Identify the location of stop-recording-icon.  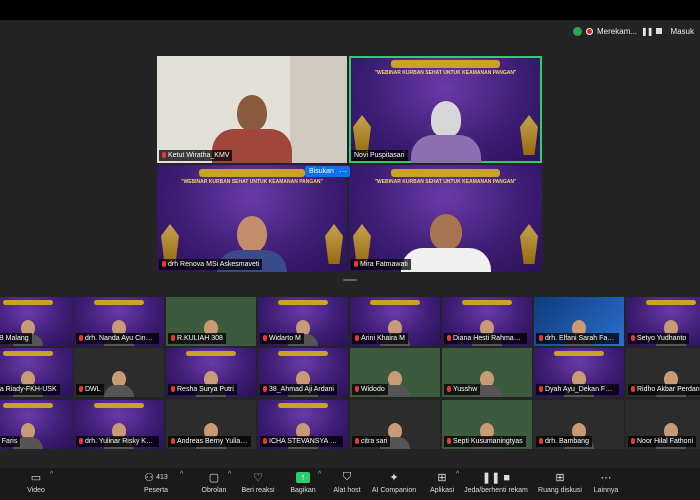
(659, 31).